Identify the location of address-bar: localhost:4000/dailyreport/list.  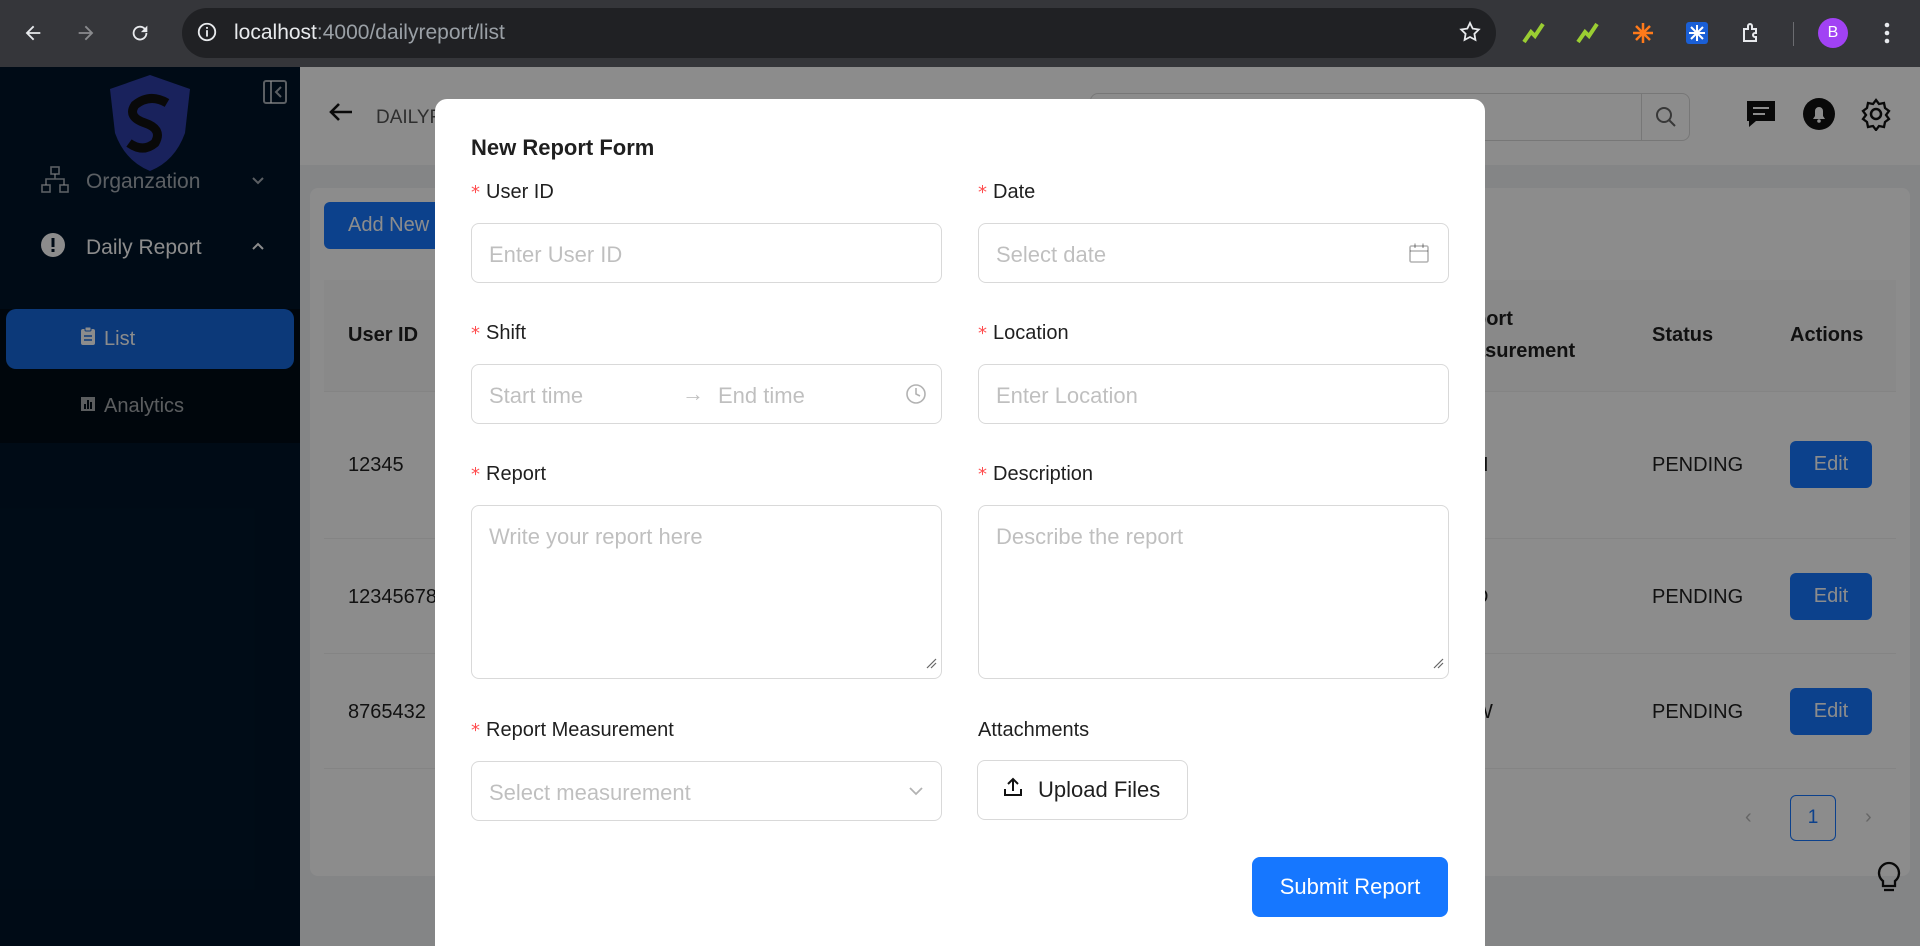
(839, 33).